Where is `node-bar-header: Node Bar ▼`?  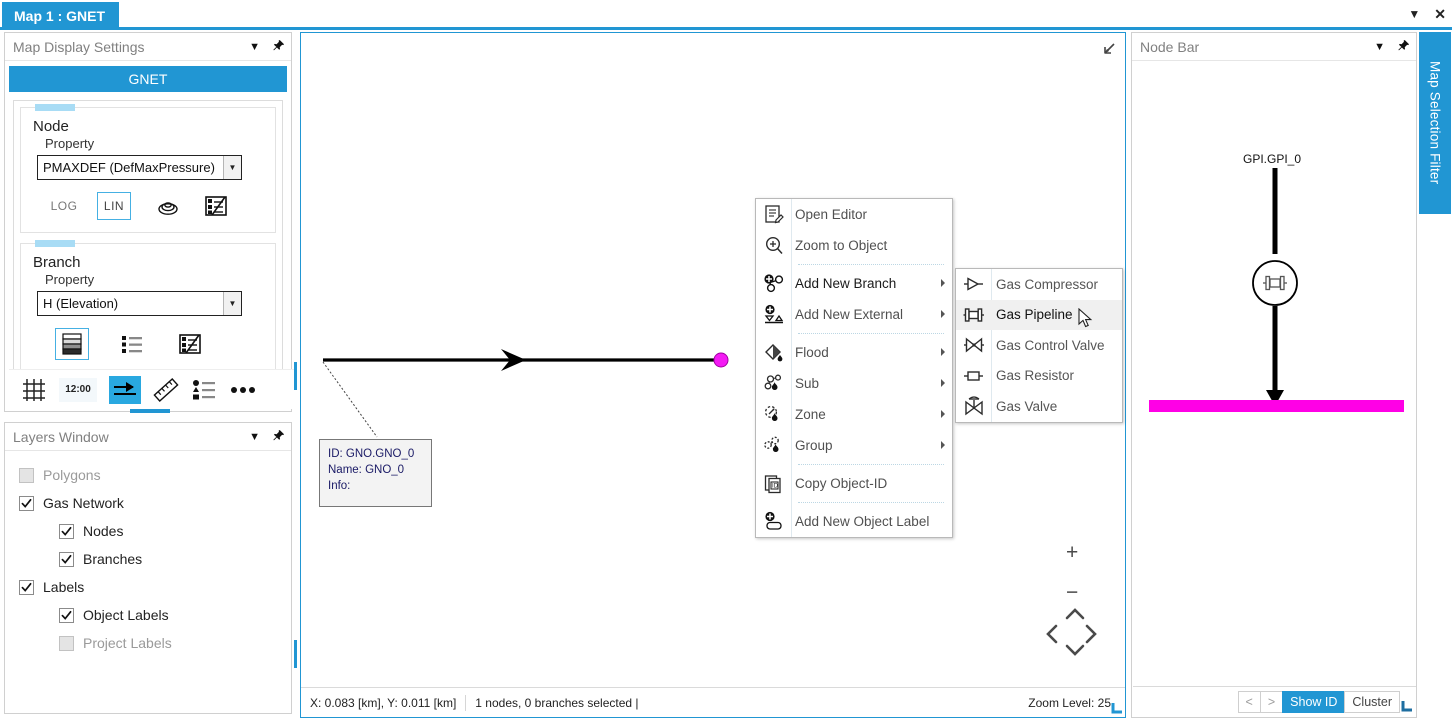 node-bar-header: Node Bar ▼ is located at coordinates (1274, 47).